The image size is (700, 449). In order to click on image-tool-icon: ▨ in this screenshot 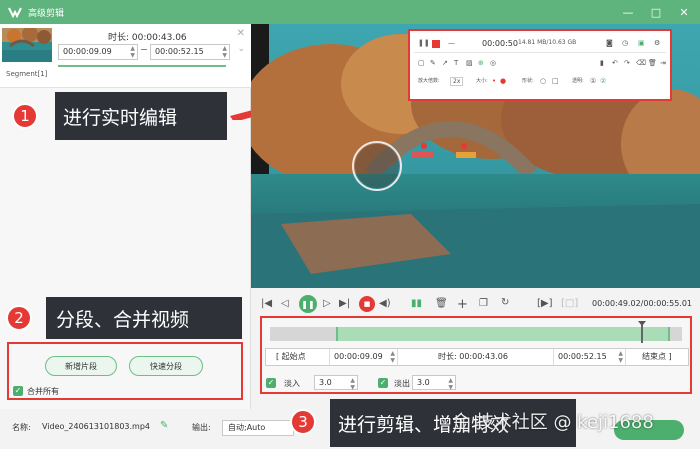, I will do `click(469, 63)`.